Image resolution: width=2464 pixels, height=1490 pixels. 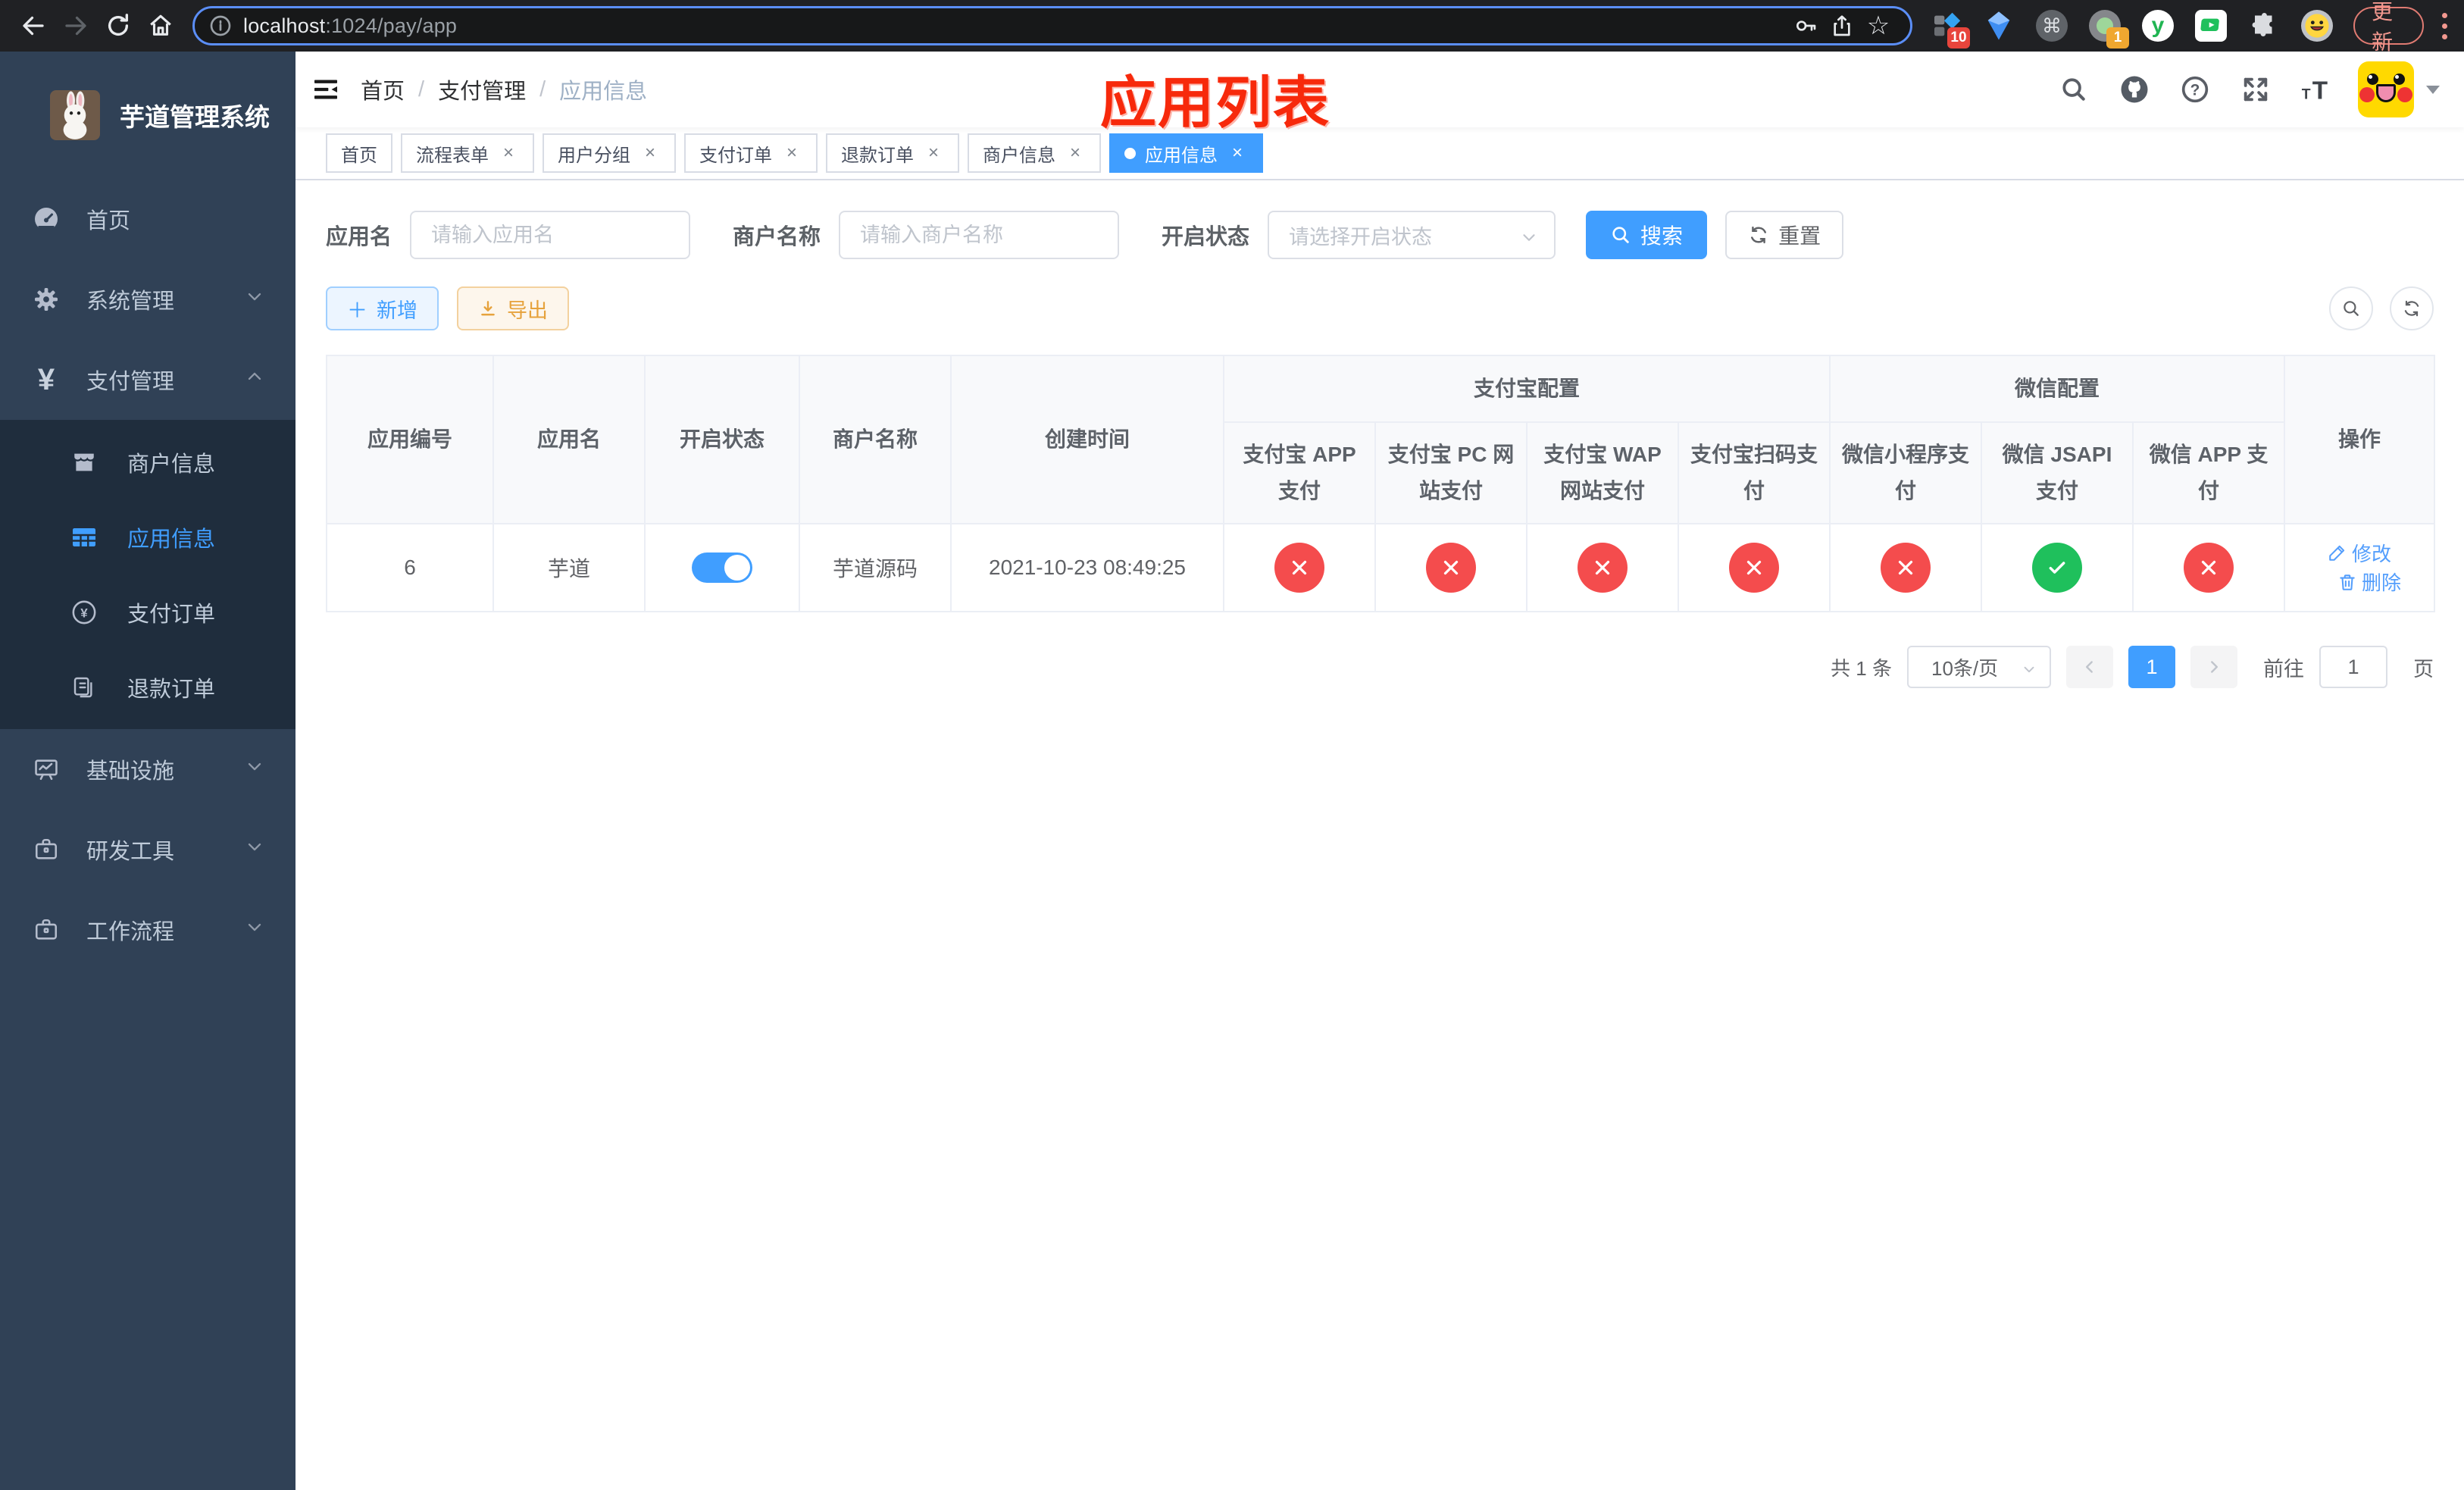 I want to click on sidebar-item-home: 首页, so click(x=147, y=219).